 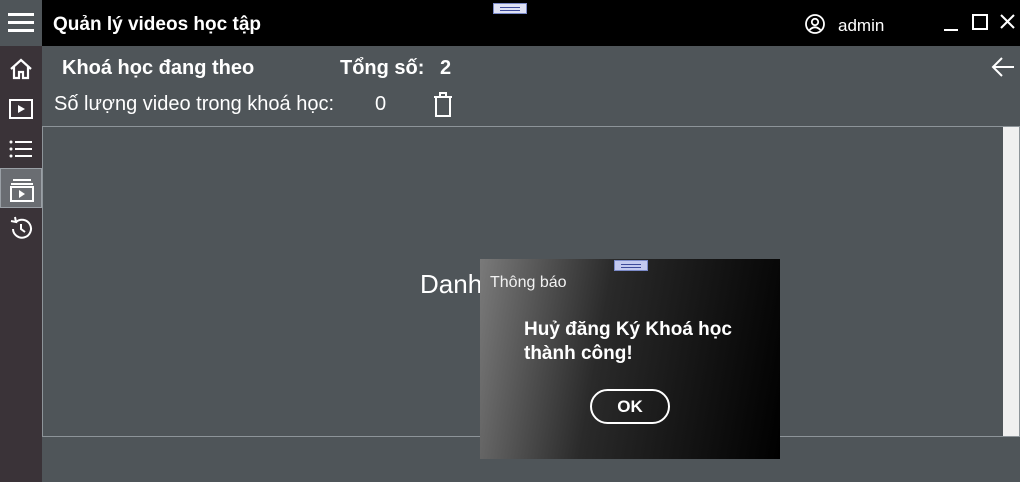 I want to click on ok-button: OK, so click(x=630, y=406).